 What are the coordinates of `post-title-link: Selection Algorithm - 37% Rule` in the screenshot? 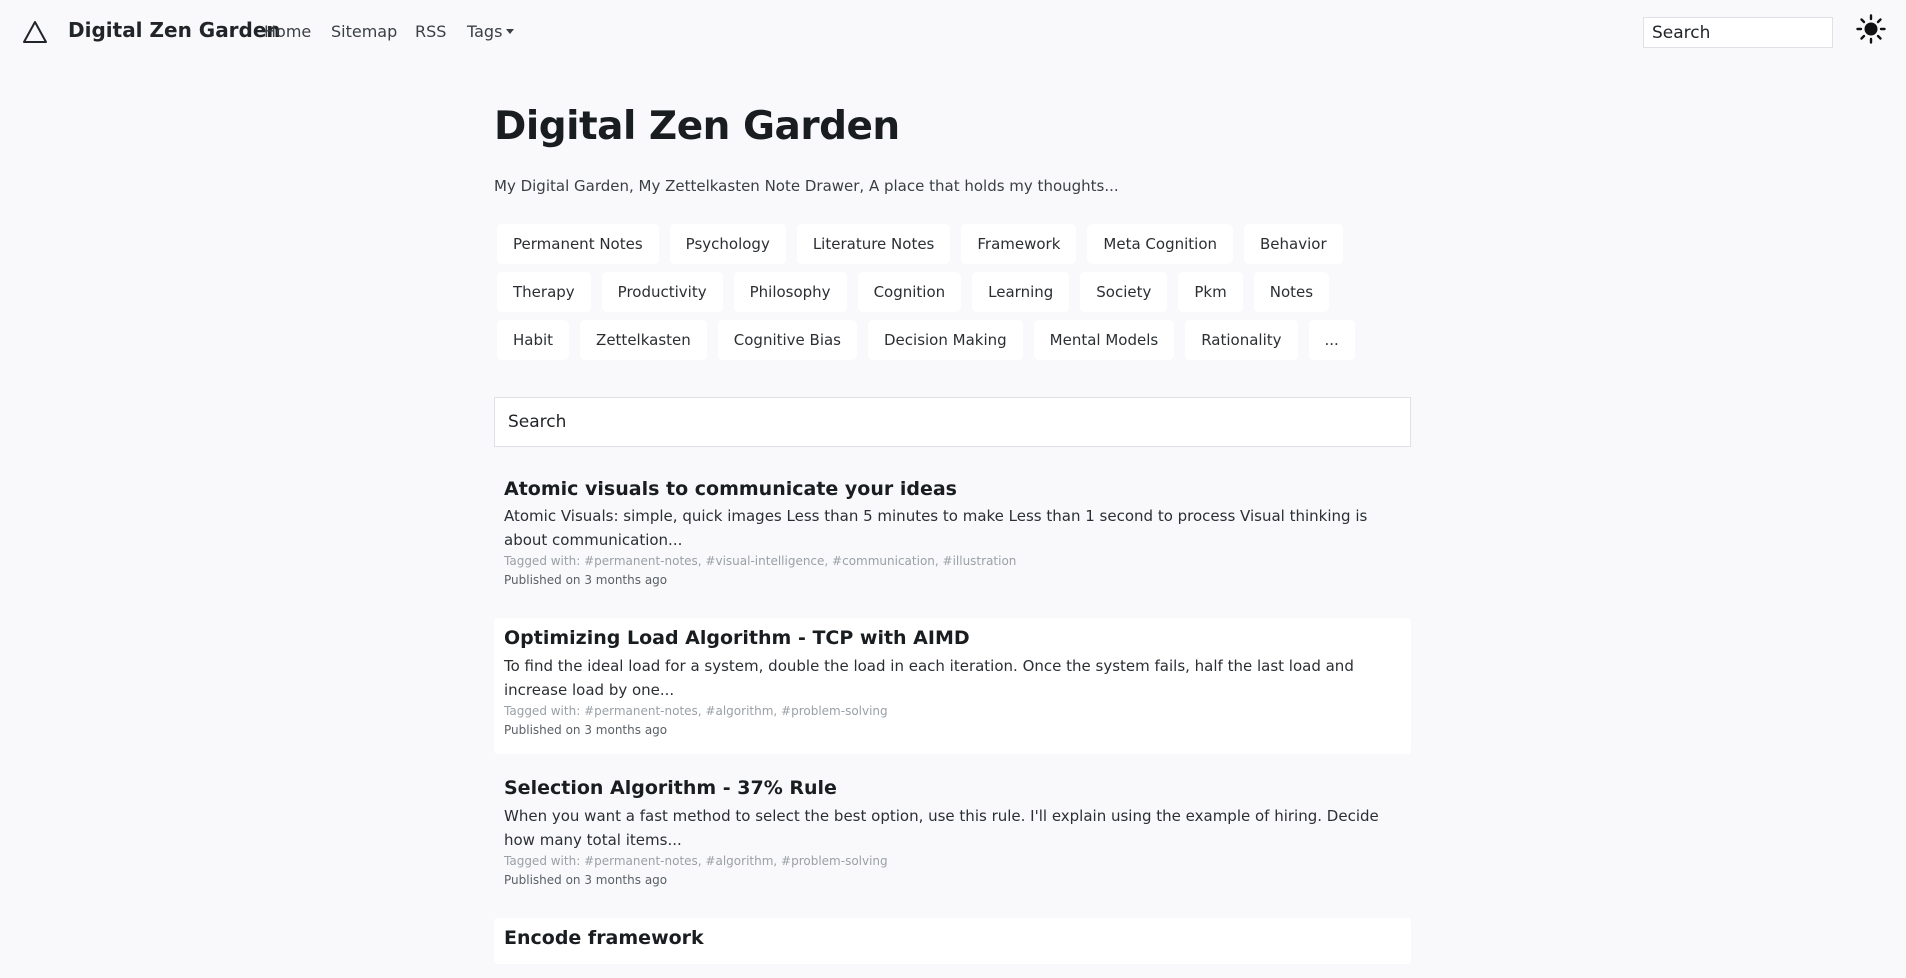 It's located at (952, 788).